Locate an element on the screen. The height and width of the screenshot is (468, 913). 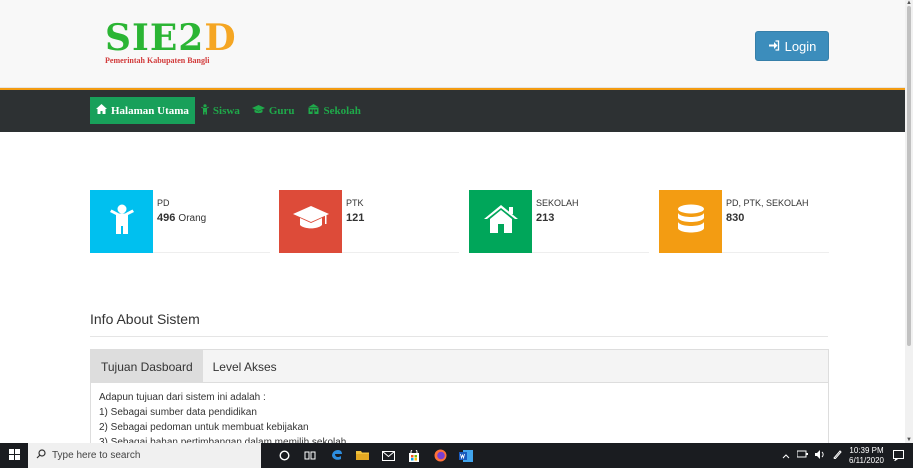
stat-card-pd: PD 496 Orang is located at coordinates (180, 221).